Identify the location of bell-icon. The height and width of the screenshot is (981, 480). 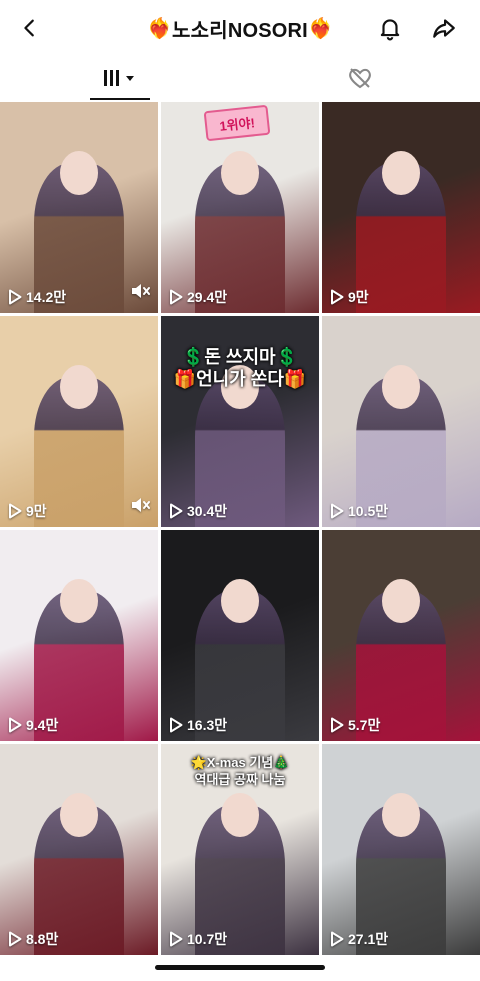
(390, 30).